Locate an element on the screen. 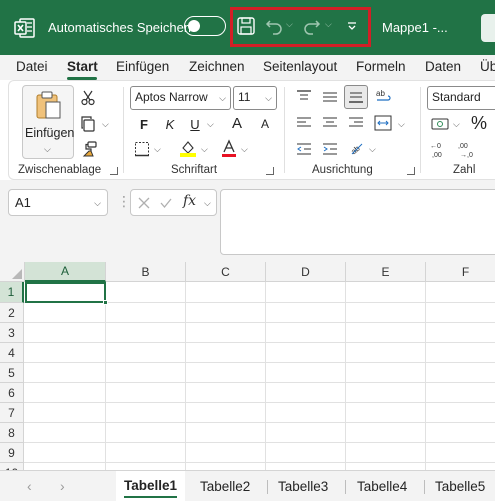  align-right-icon is located at coordinates (356, 123).